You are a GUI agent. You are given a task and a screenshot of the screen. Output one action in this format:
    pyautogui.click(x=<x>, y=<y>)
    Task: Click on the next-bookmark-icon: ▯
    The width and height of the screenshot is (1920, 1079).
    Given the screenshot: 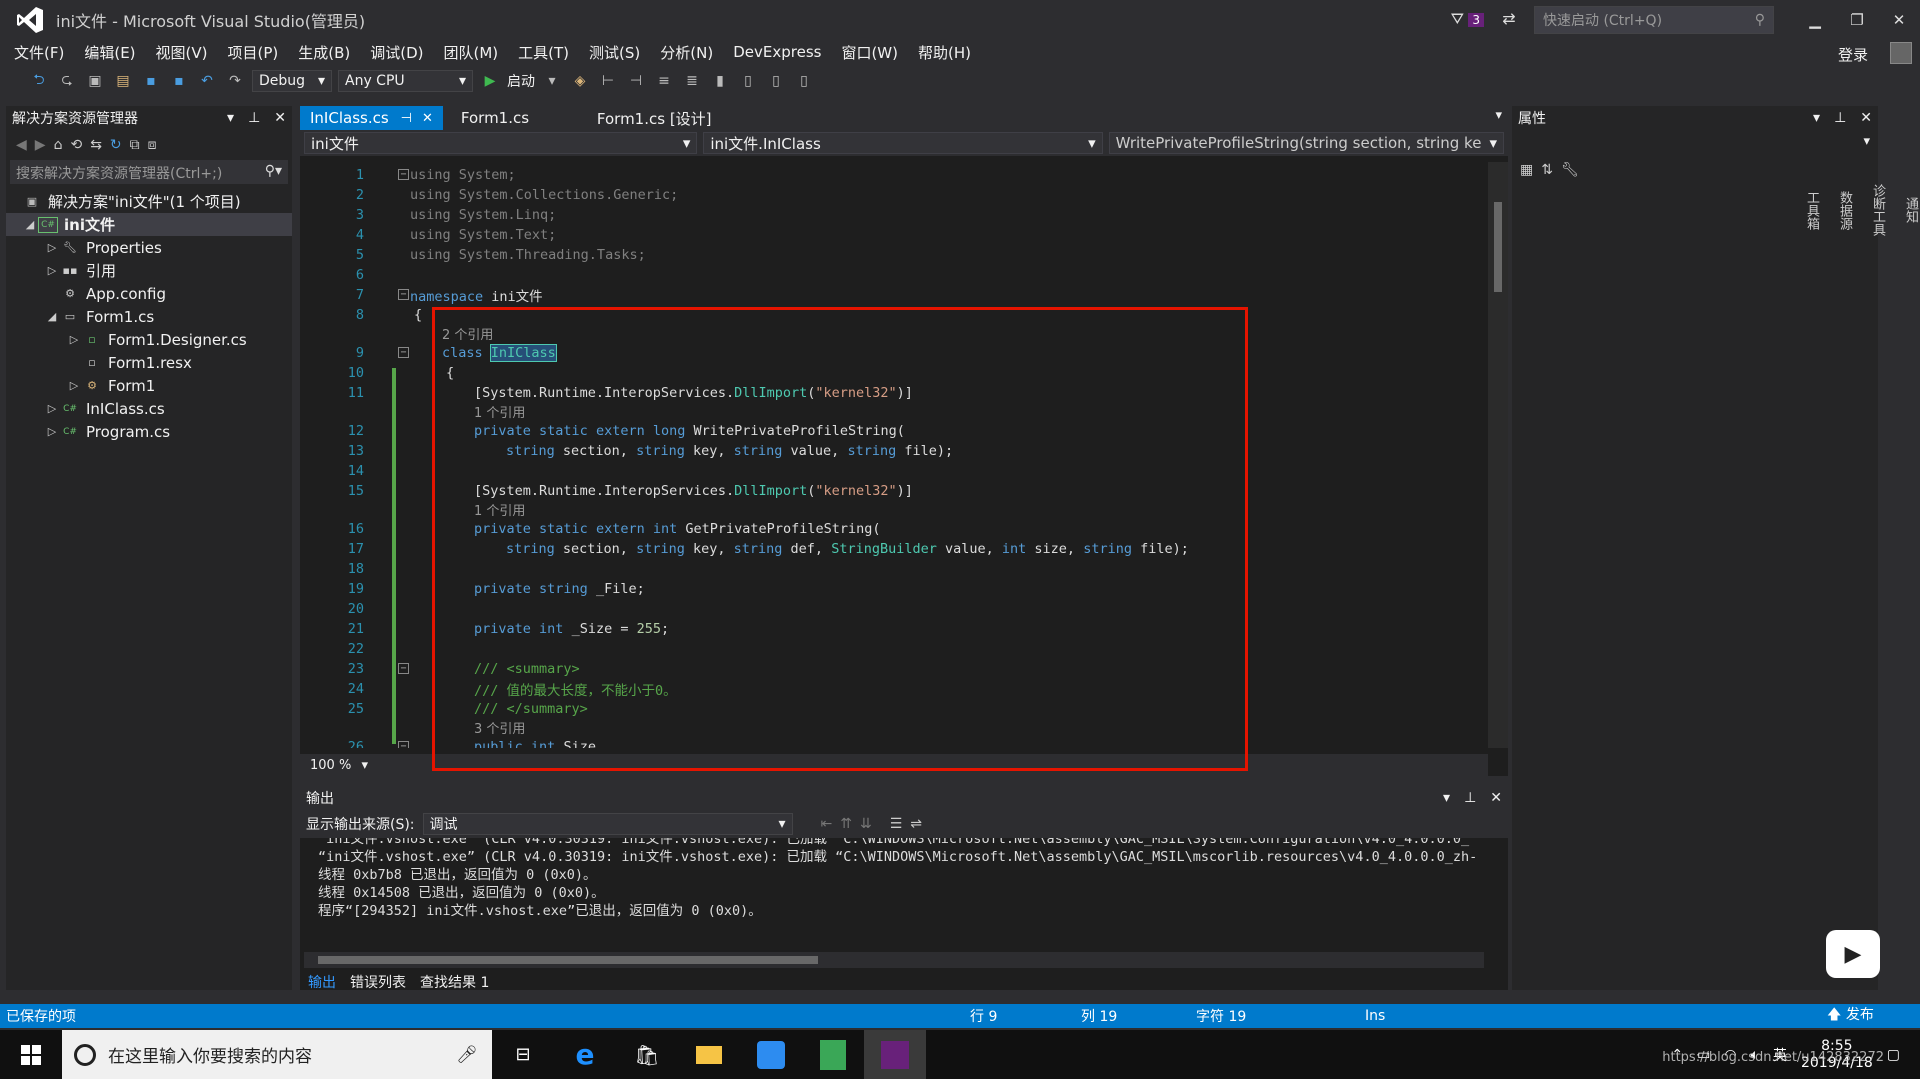 What is the action you would take?
    pyautogui.click(x=776, y=81)
    